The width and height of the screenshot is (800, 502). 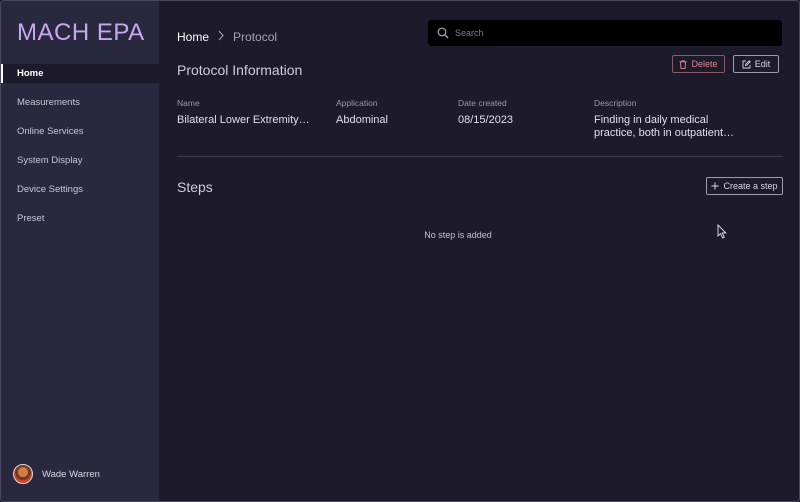 I want to click on divider, so click(x=480, y=156).